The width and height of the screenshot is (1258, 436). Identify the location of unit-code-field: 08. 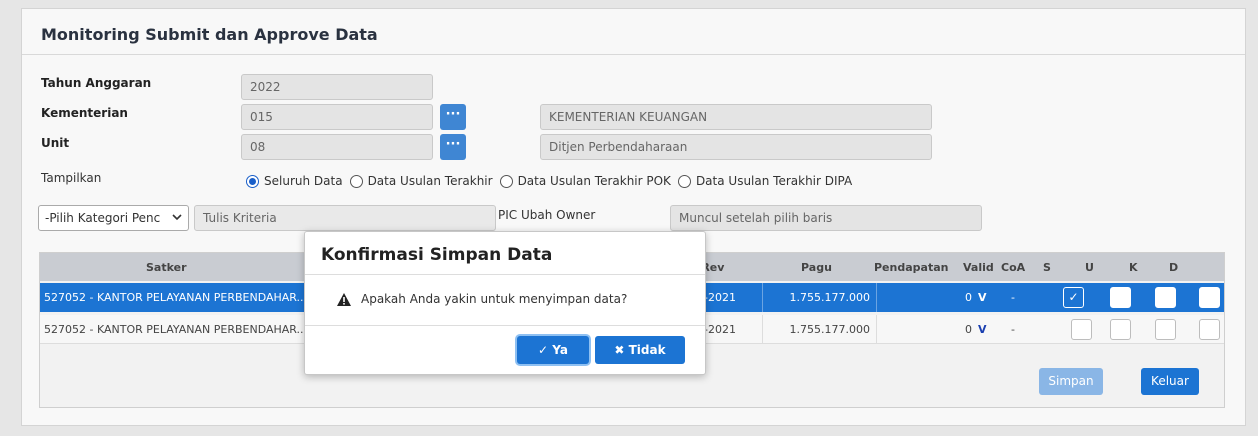
(337, 147).